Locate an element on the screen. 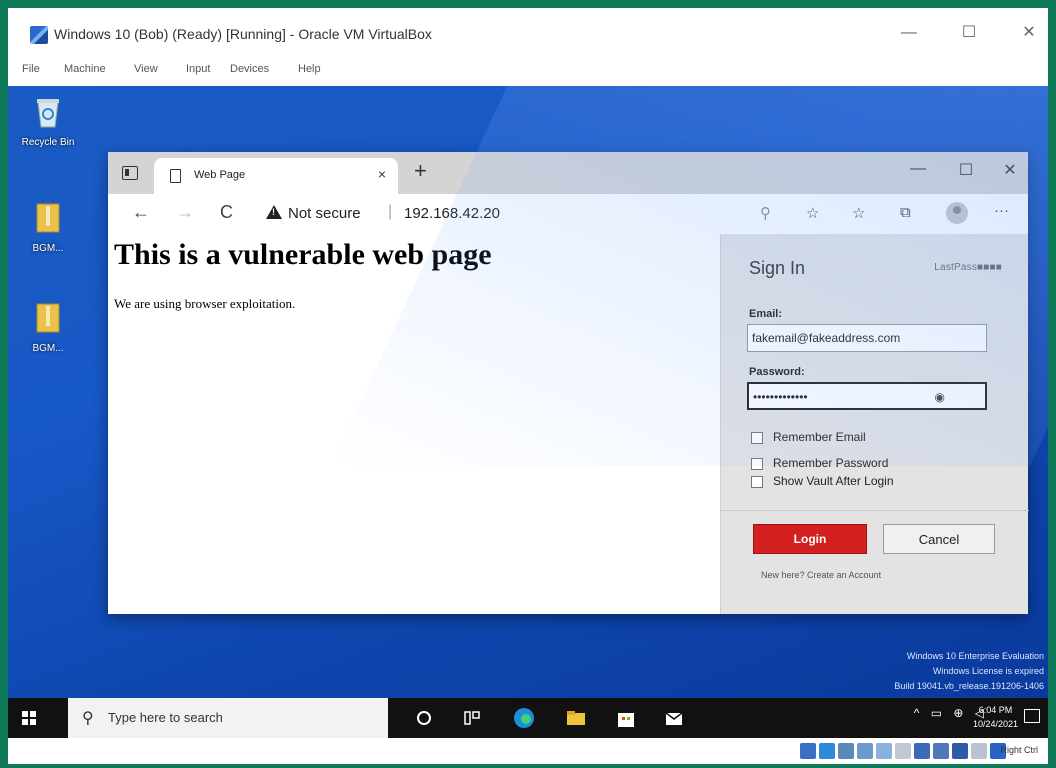 The width and height of the screenshot is (1056, 768). remember-password-checkbox: Remember Password is located at coordinates (819, 463).